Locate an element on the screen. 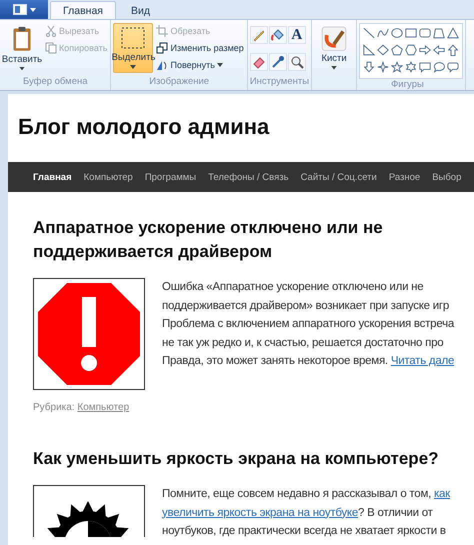 This screenshot has height=545, width=474. category-link: Компьютер is located at coordinates (103, 407).